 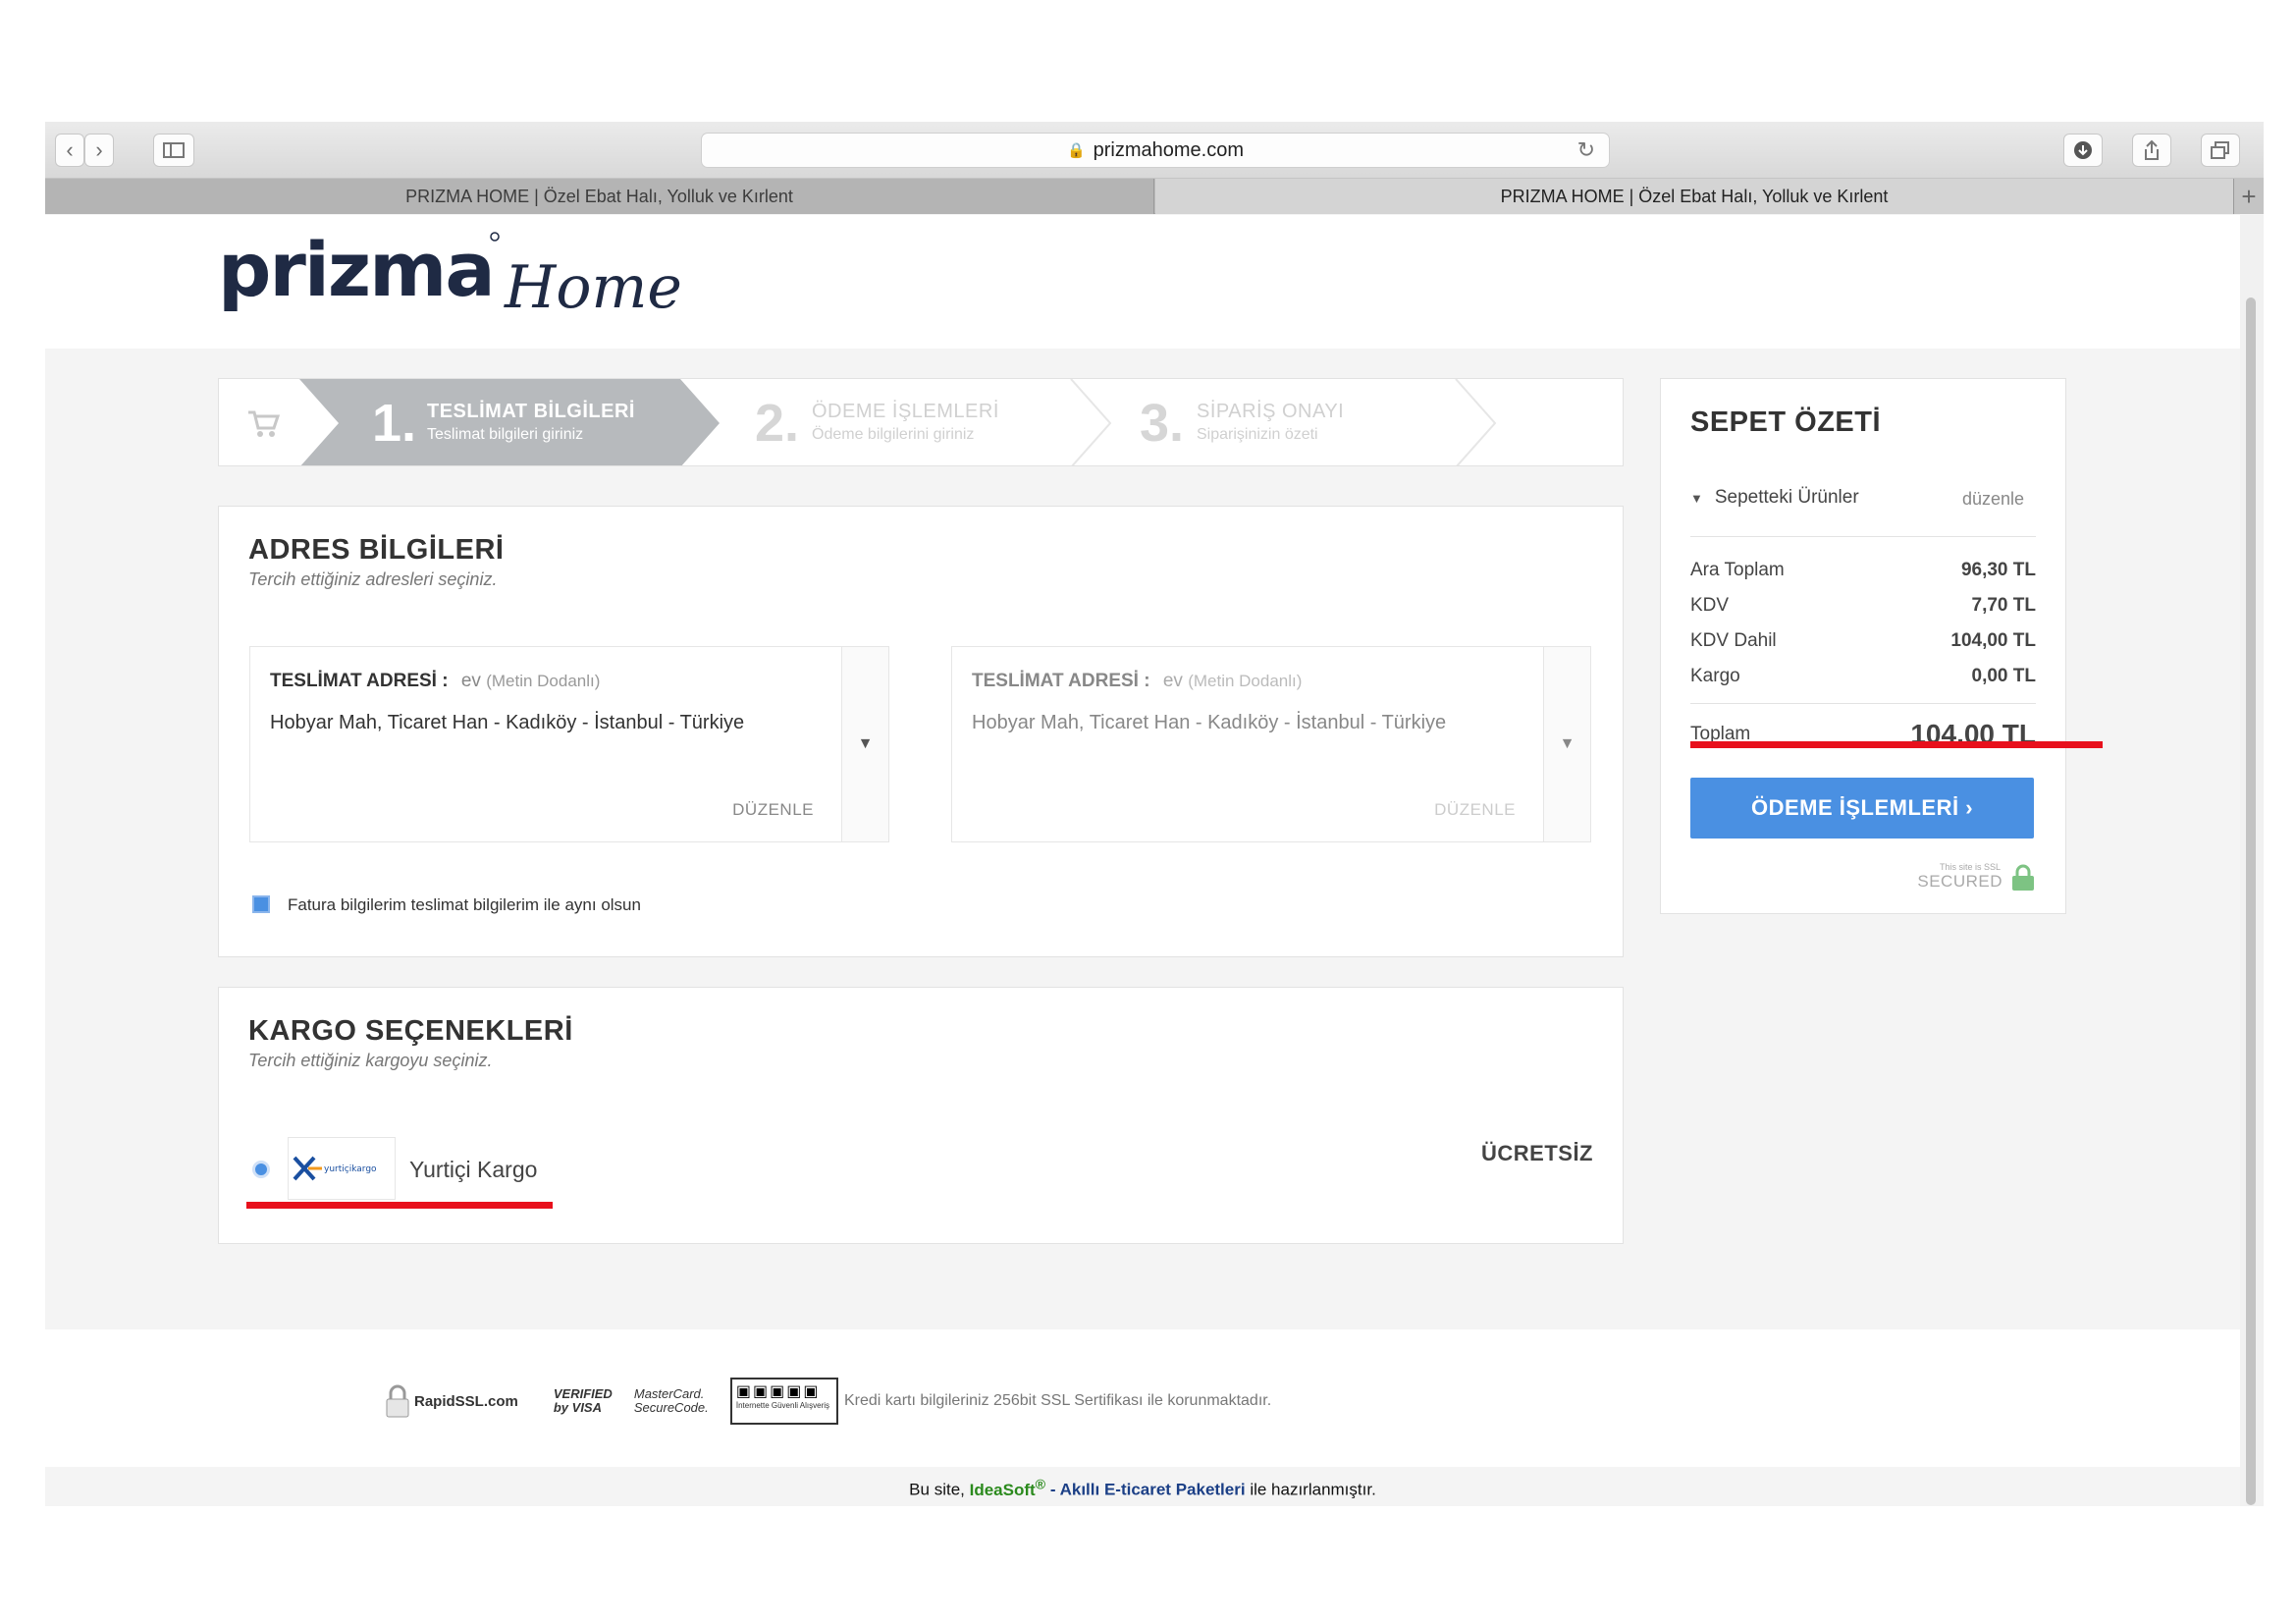 What do you see at coordinates (261, 904) in the screenshot?
I see `same-billing-checkbox` at bounding box center [261, 904].